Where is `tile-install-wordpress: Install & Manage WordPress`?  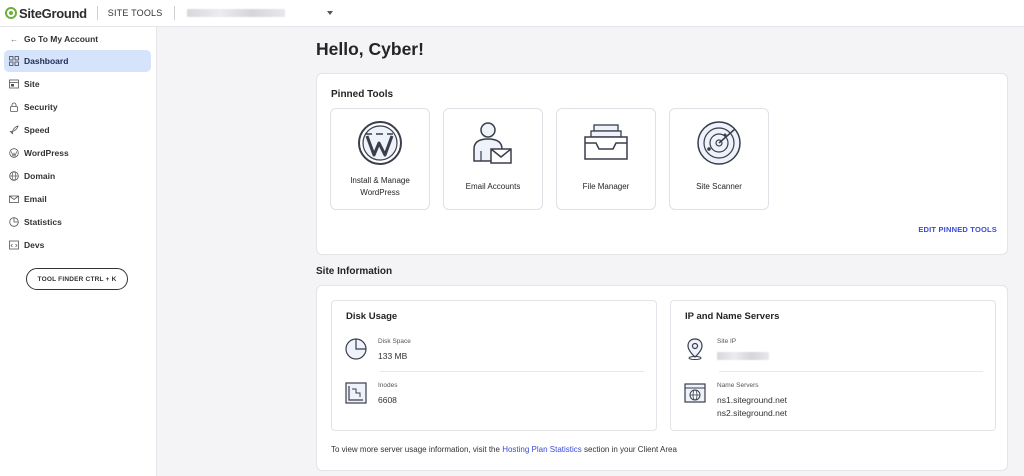 tile-install-wordpress: Install & Manage WordPress is located at coordinates (380, 159).